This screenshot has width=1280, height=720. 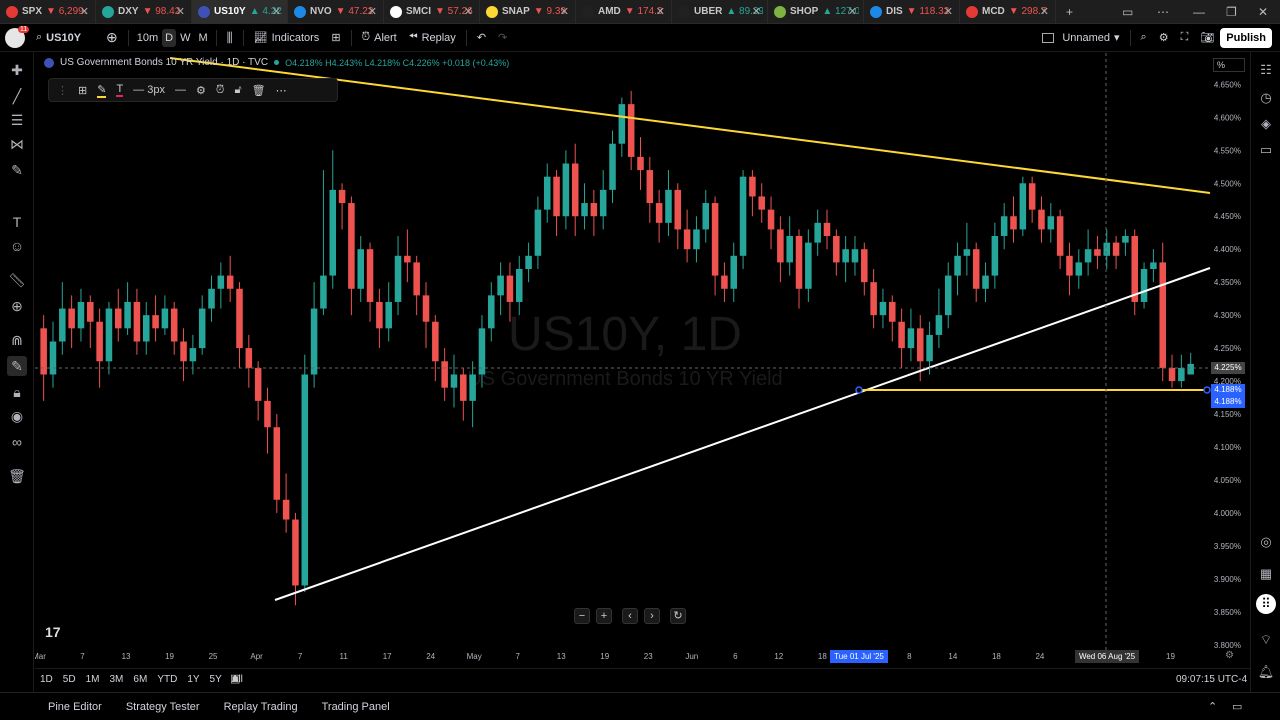 What do you see at coordinates (652, 616) in the screenshot?
I see `scroll-right-button: ›` at bounding box center [652, 616].